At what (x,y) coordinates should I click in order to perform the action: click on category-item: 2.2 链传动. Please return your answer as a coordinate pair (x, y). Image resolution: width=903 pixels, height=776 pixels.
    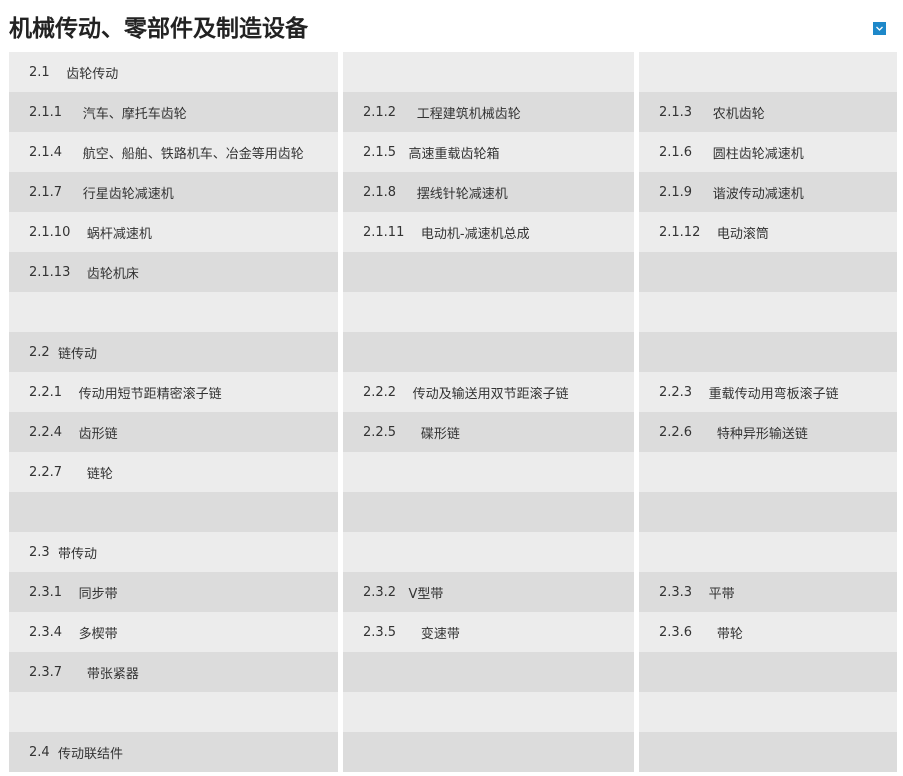
    Looking at the image, I should click on (173, 352).